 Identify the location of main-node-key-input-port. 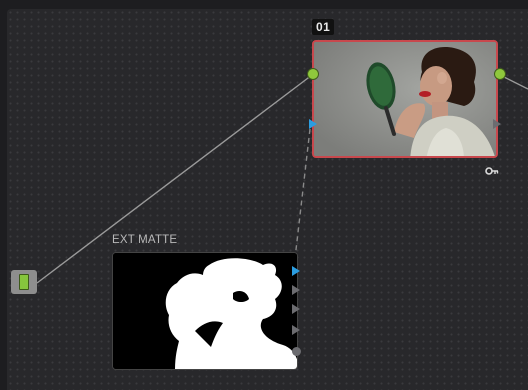
(313, 124).